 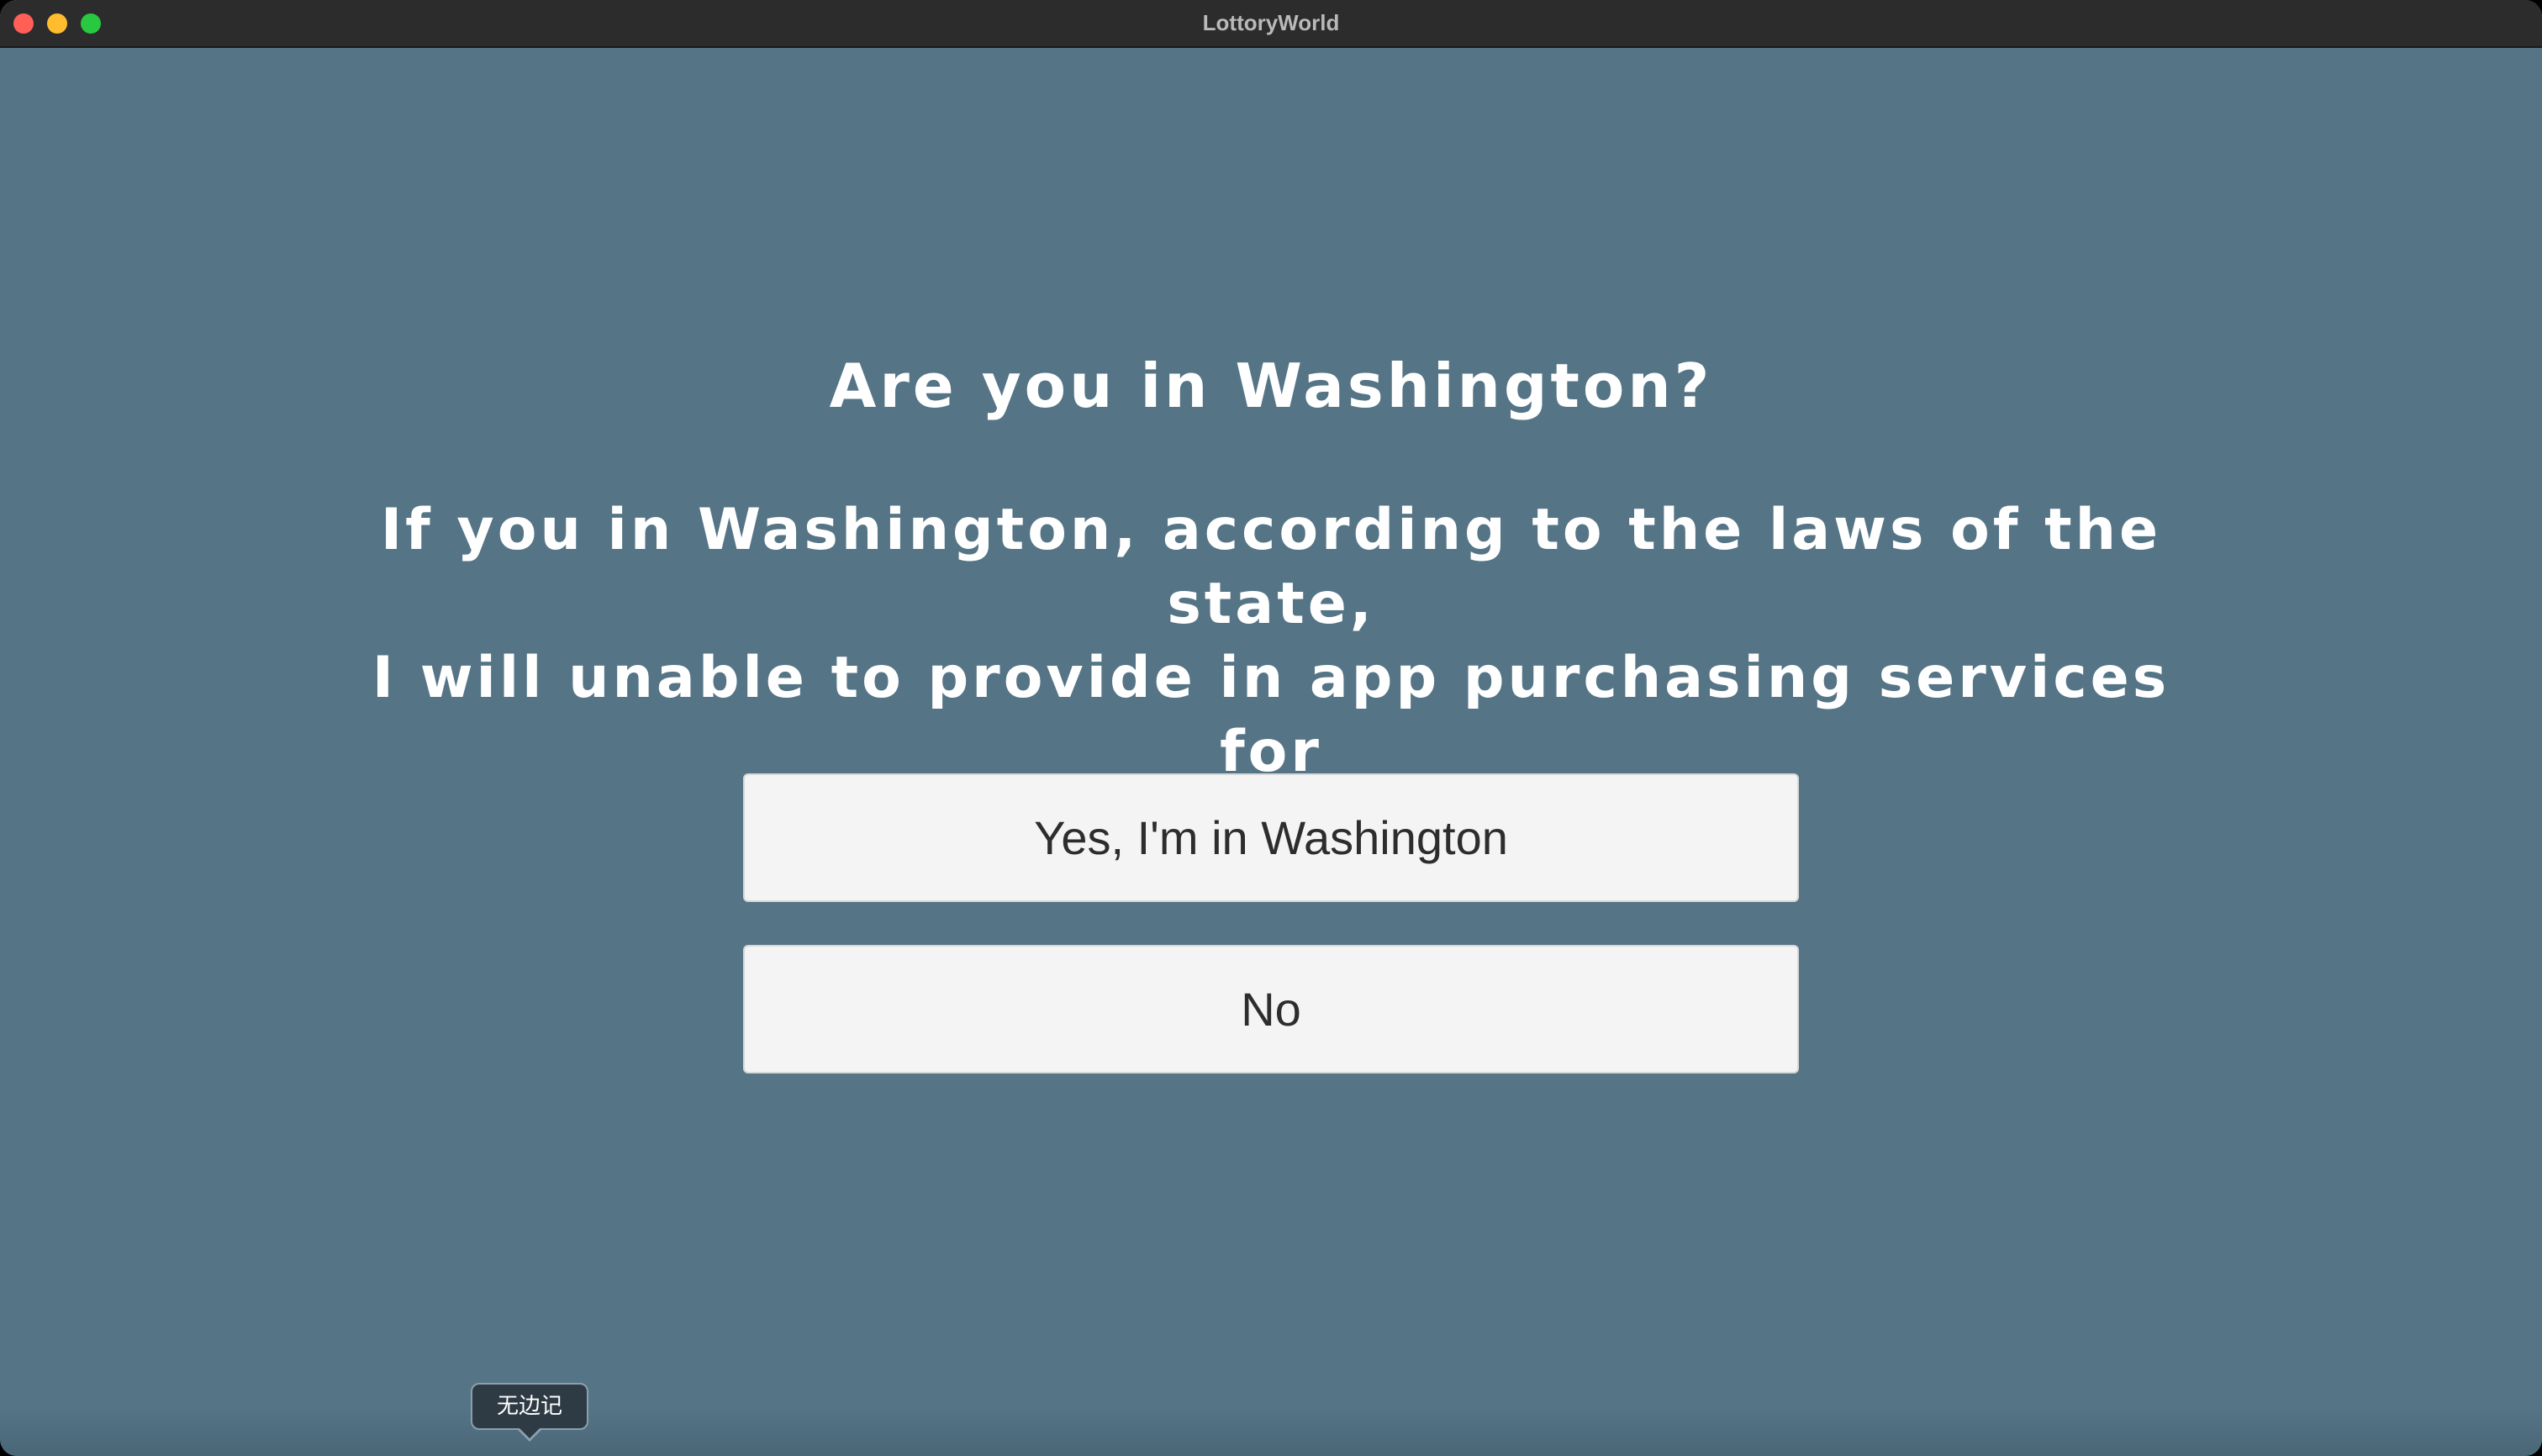 What do you see at coordinates (1271, 1431) in the screenshot?
I see `dock-shadow` at bounding box center [1271, 1431].